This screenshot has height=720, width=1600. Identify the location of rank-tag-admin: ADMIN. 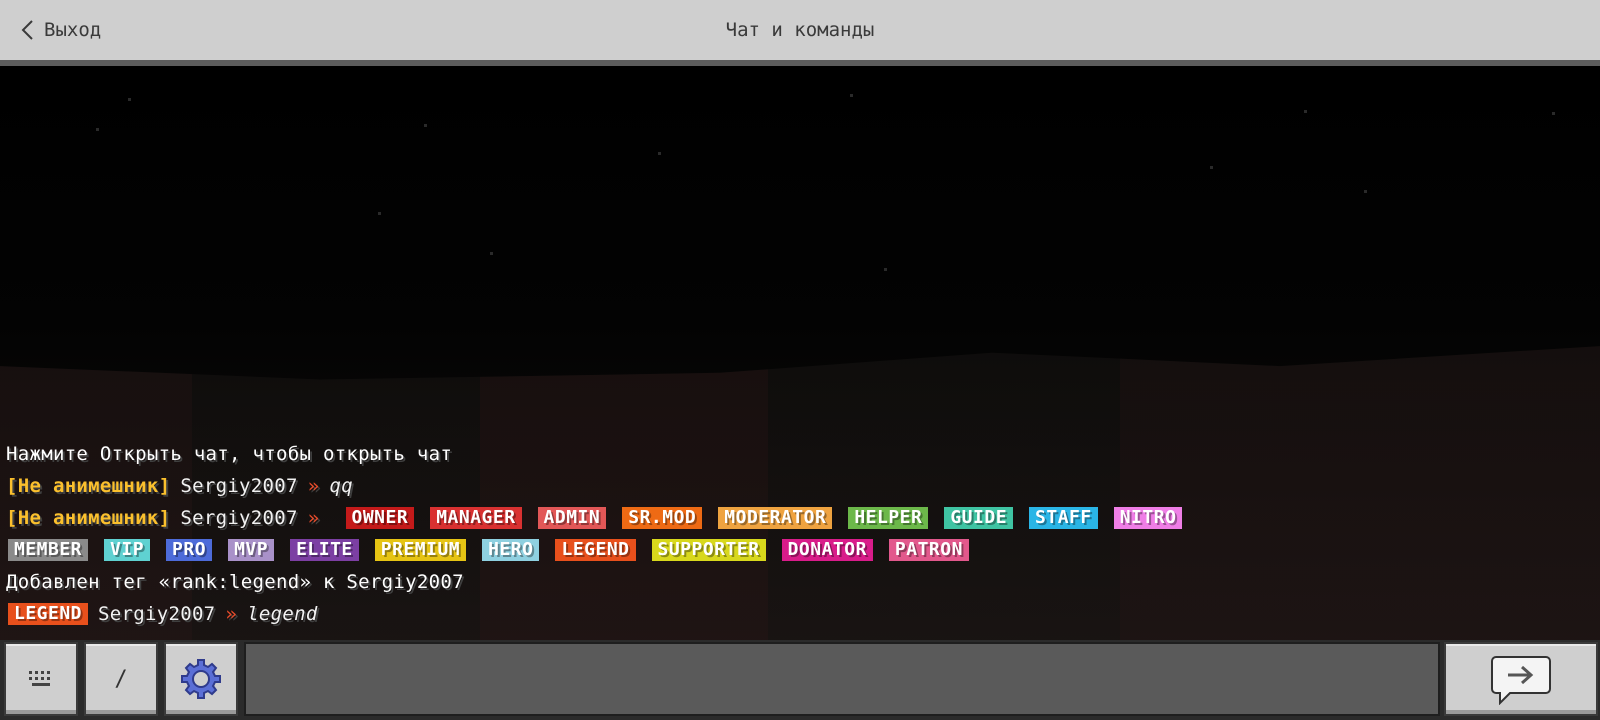
(572, 518).